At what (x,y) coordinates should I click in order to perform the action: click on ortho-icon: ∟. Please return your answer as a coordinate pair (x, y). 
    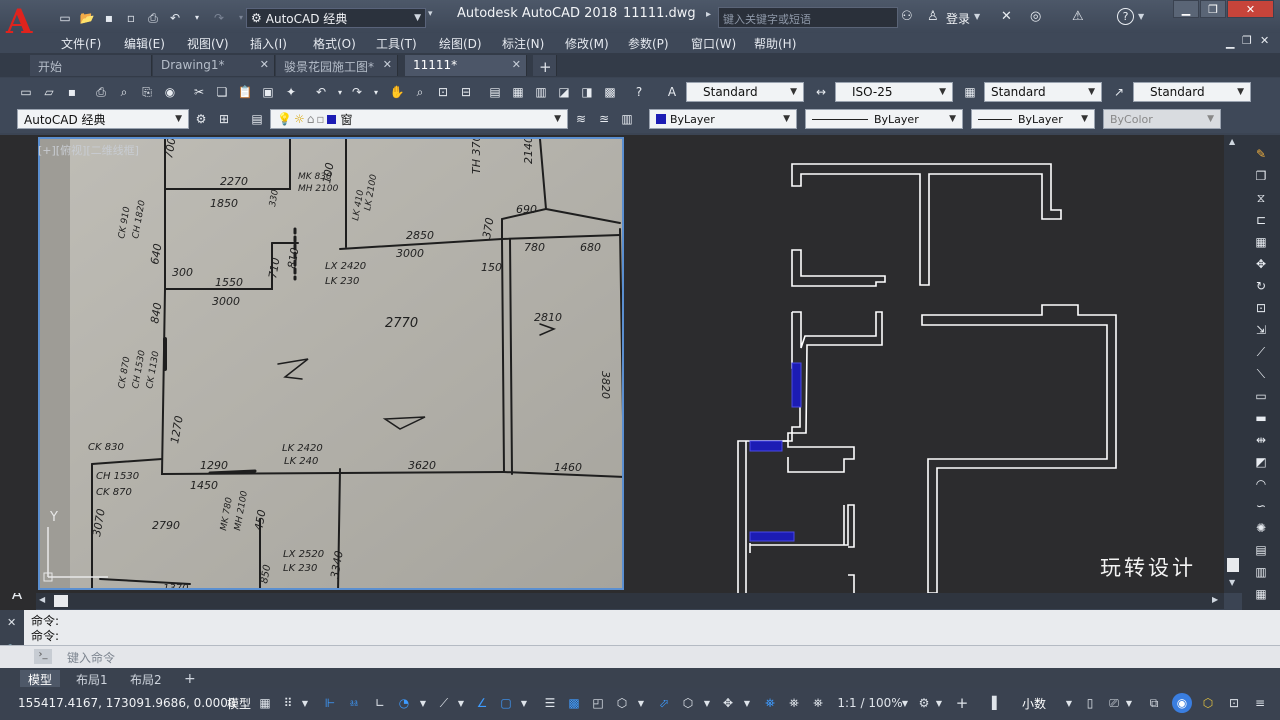
    Looking at the image, I should click on (380, 703).